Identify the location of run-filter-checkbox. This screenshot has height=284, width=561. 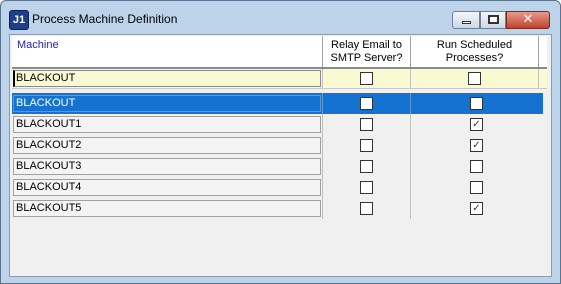
(474, 78).